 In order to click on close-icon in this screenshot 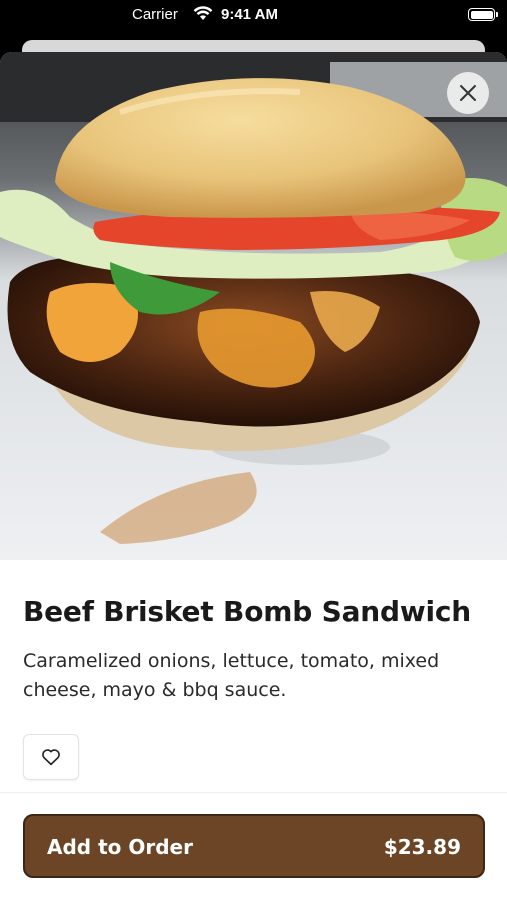, I will do `click(468, 93)`.